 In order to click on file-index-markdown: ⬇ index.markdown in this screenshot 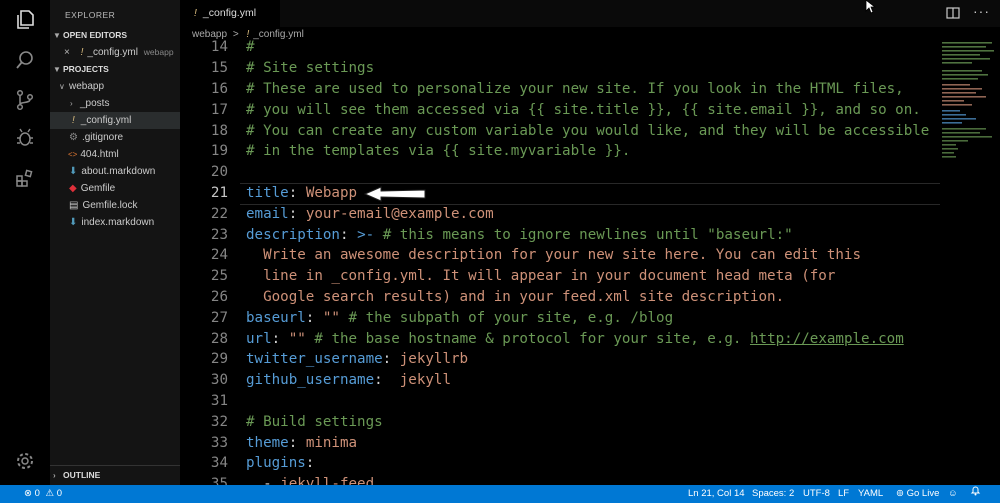, I will do `click(115, 222)`.